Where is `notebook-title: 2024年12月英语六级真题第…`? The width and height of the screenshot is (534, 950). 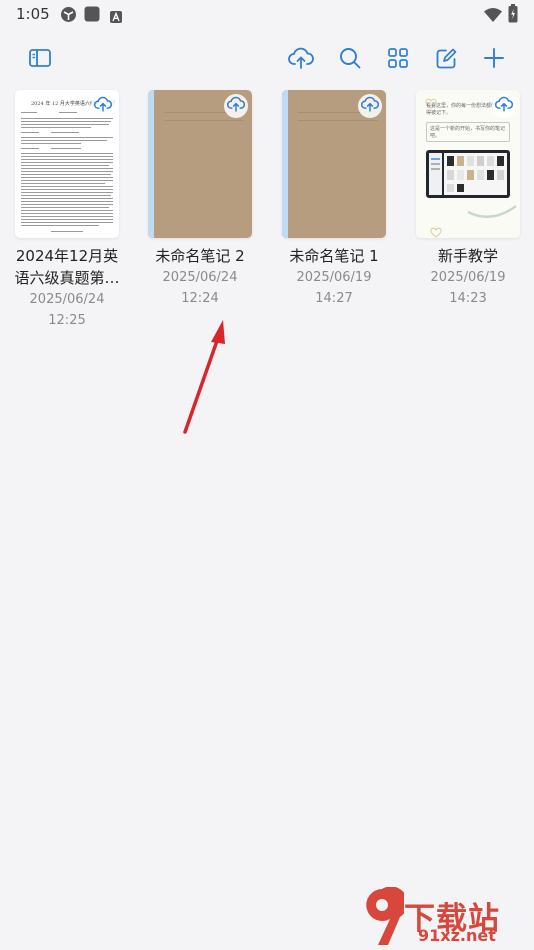
notebook-title: 2024年12月英语六级真题第… is located at coordinates (67, 267).